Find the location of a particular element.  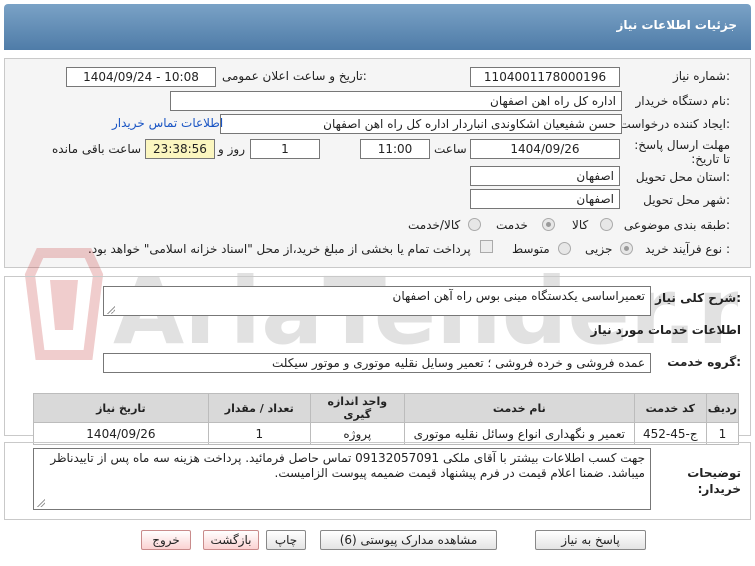

col-unit: واحد اندازه گیری is located at coordinates (357, 408).